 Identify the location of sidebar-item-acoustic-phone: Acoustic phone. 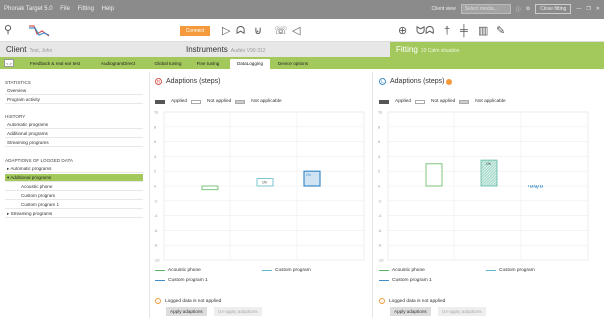
(74, 187).